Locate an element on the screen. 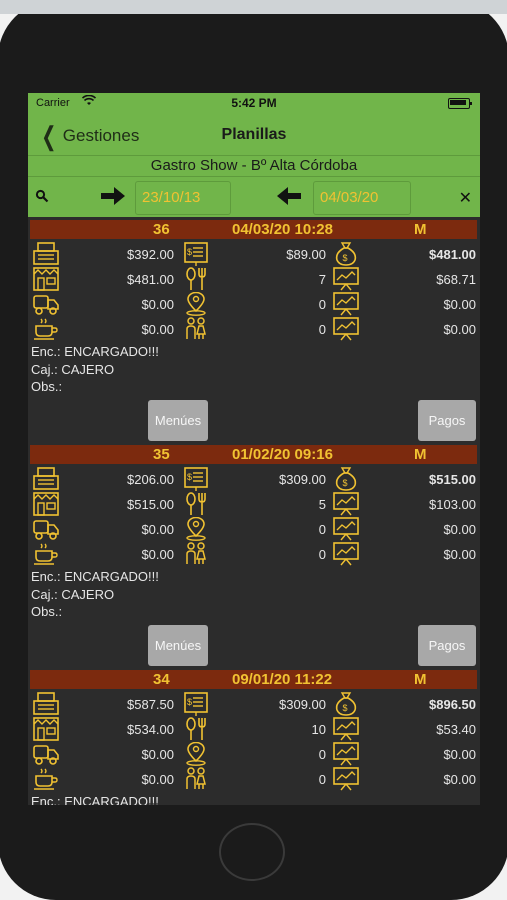 This screenshot has width=507, height=900. planilla-datetime: 04/03/20 10:28 is located at coordinates (282, 229).